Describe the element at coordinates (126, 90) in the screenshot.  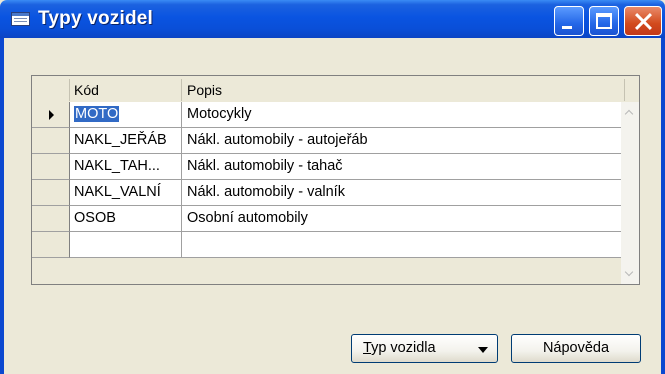
I see `column-header-kod: Kód` at that location.